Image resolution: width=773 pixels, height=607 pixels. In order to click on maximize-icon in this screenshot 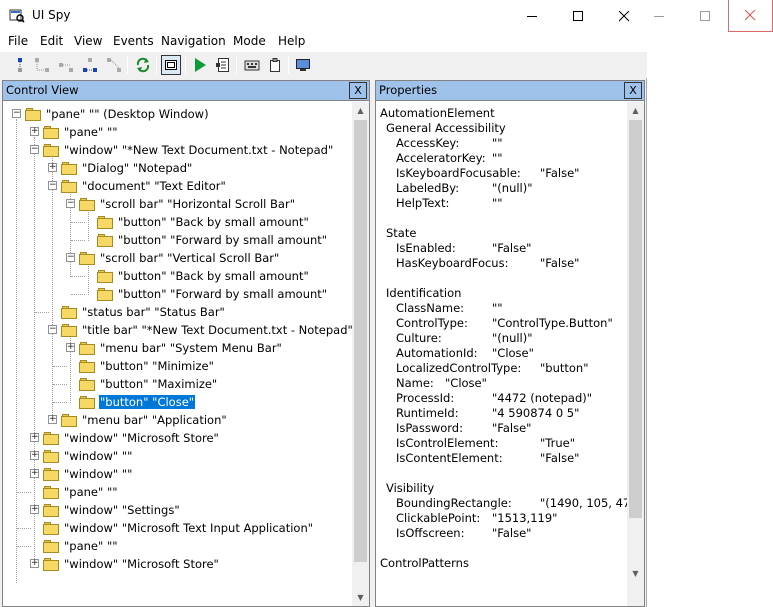, I will do `click(704, 15)`.